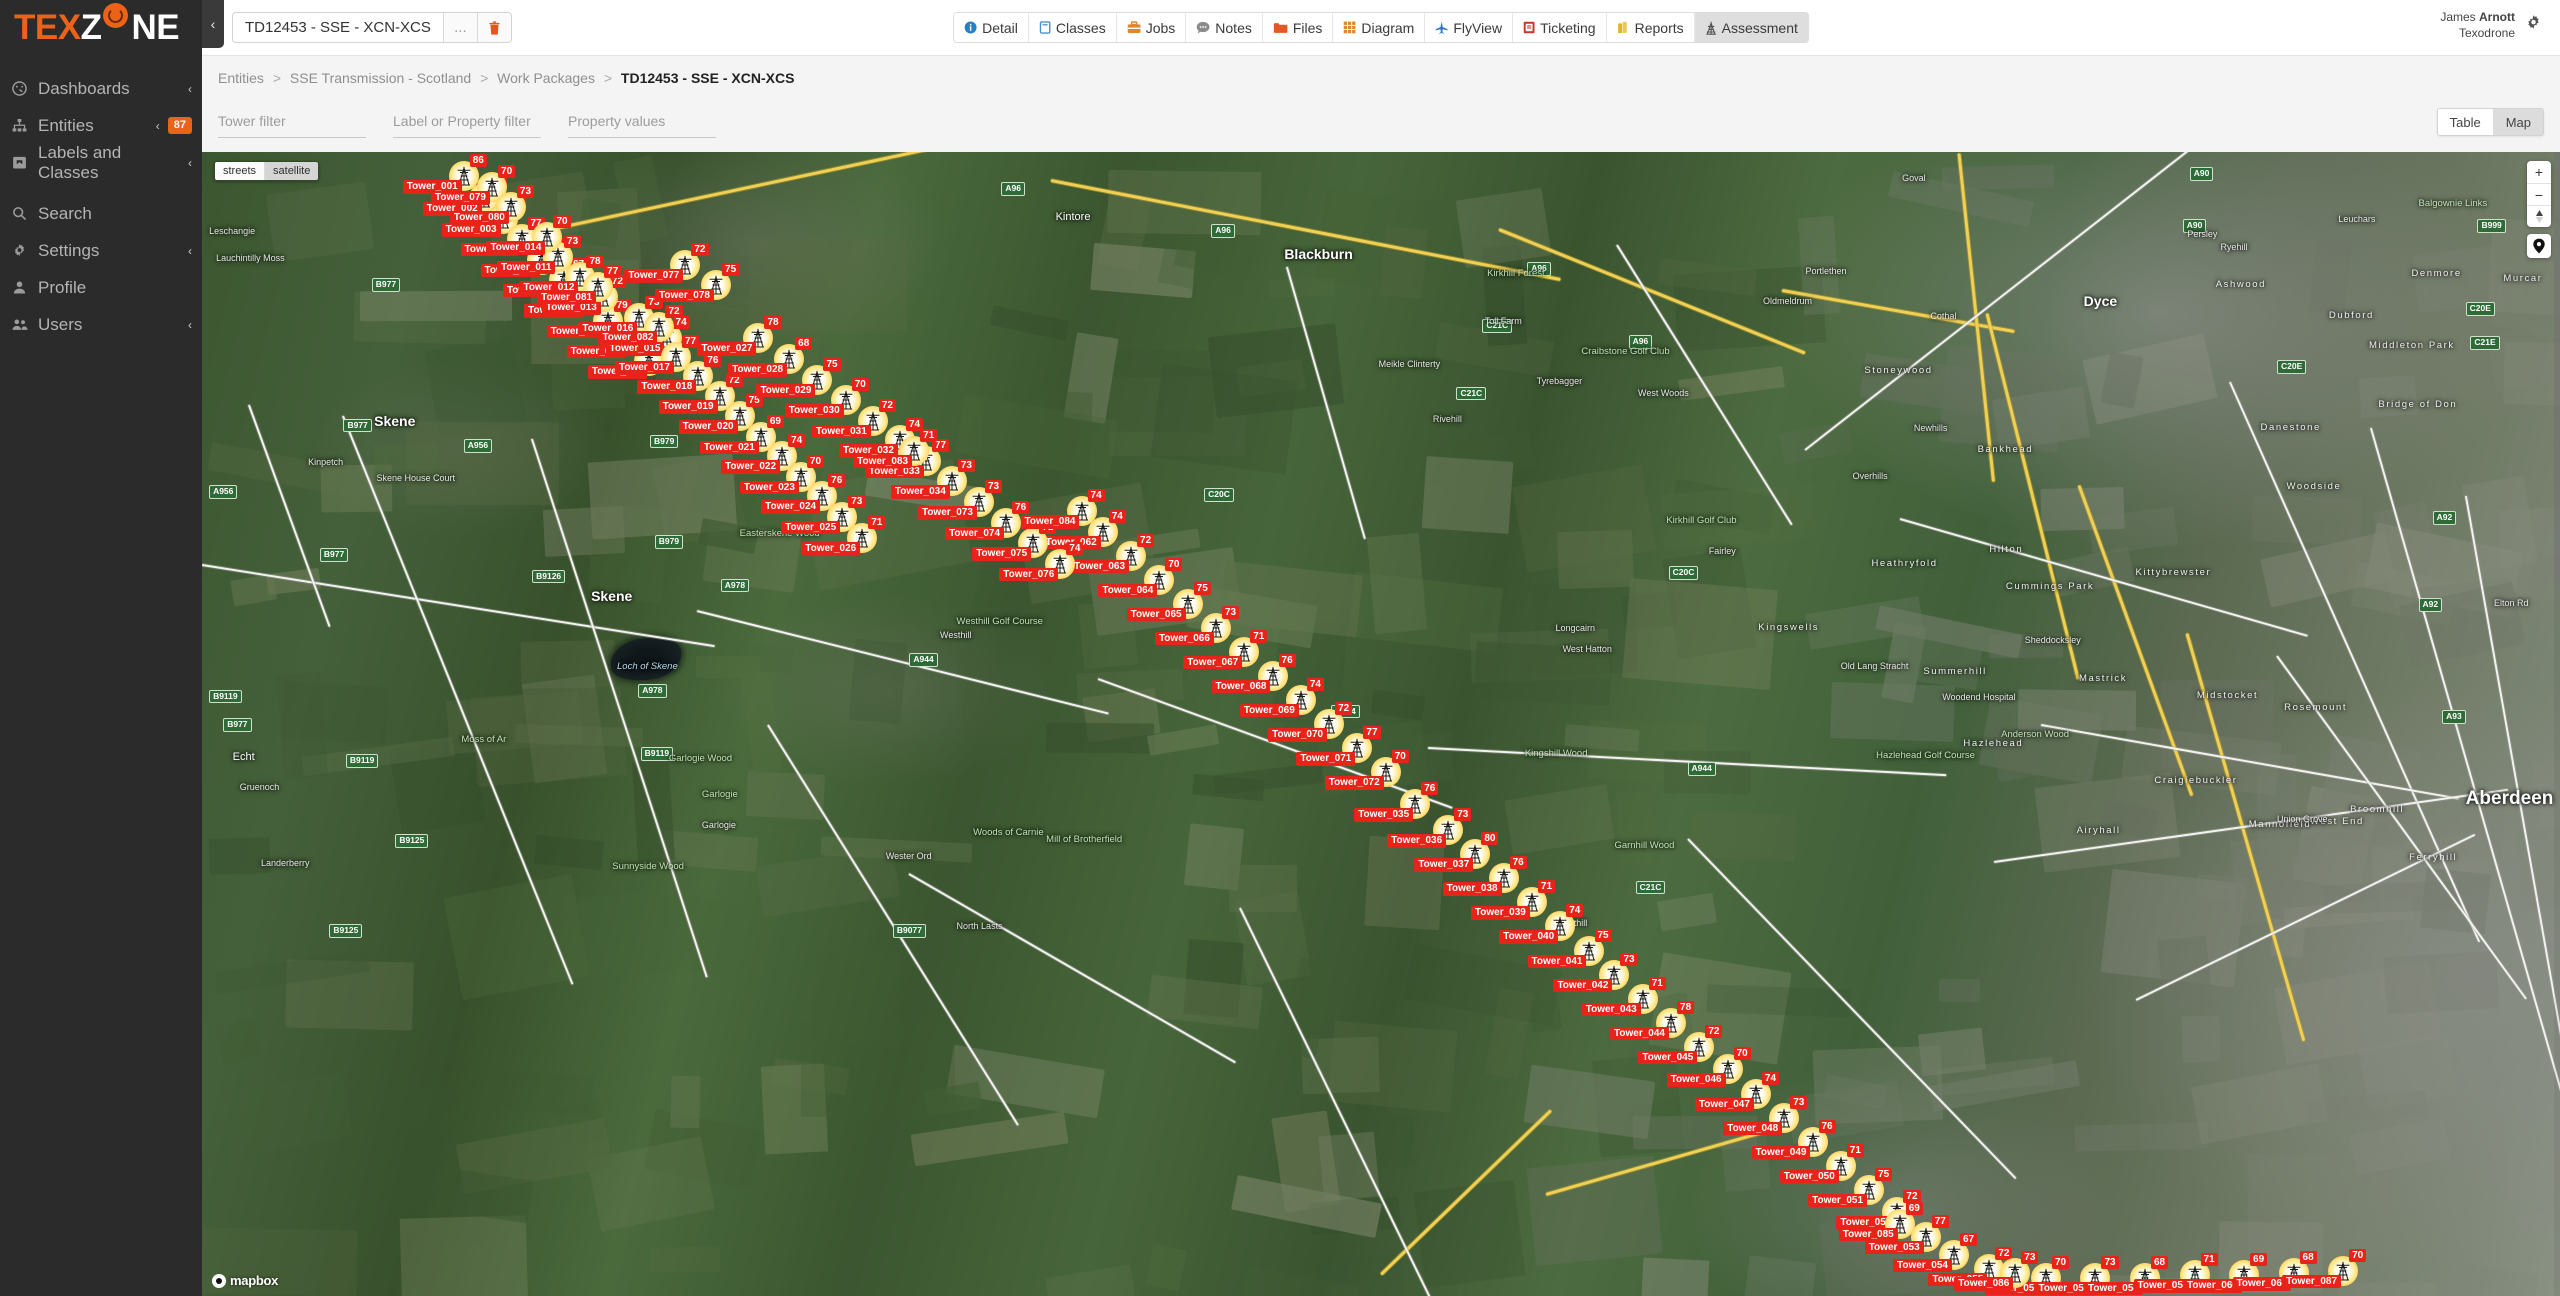 This screenshot has height=1296, width=2560. Describe the element at coordinates (1469, 27) in the screenshot. I see `tab-flyview: FlyView` at that location.